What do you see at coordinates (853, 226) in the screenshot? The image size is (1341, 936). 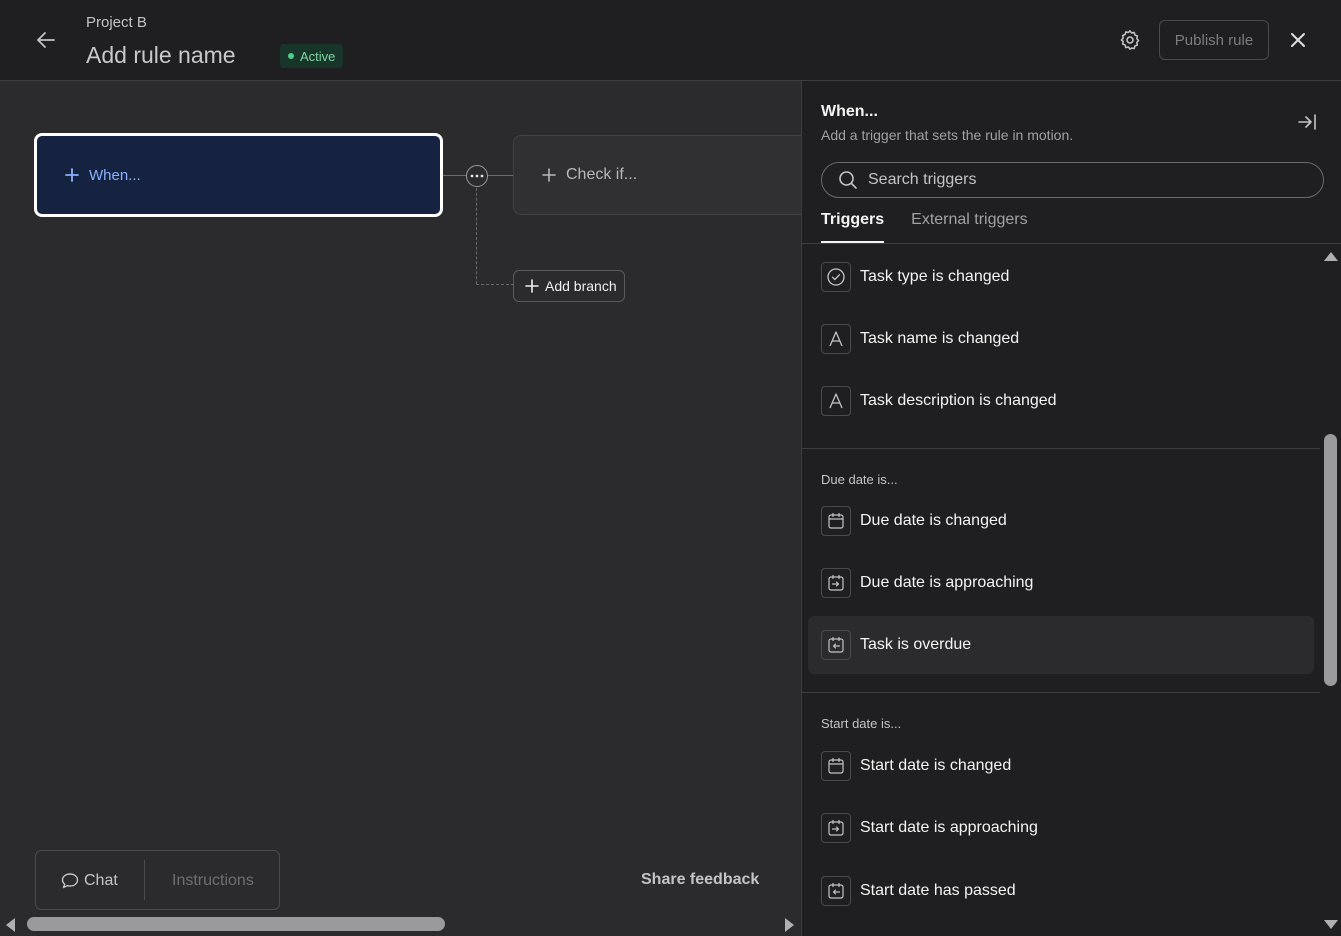 I see `tab-triggers: Triggers` at bounding box center [853, 226].